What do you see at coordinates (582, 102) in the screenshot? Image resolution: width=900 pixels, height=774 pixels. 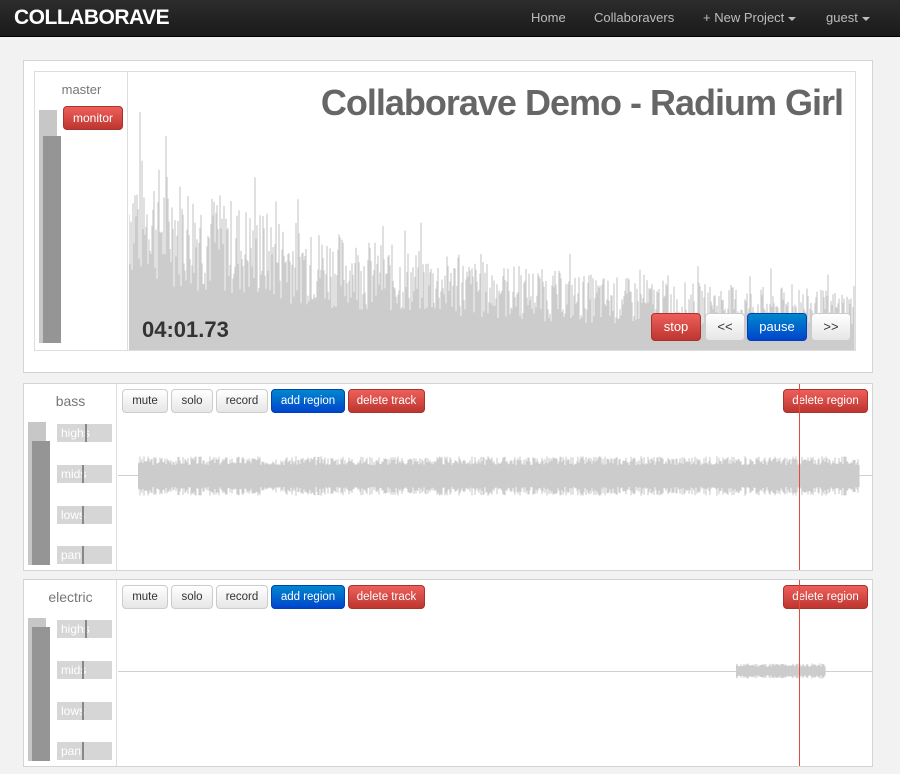 I see `project-title: Collaborave Demo - Radium Girl` at bounding box center [582, 102].